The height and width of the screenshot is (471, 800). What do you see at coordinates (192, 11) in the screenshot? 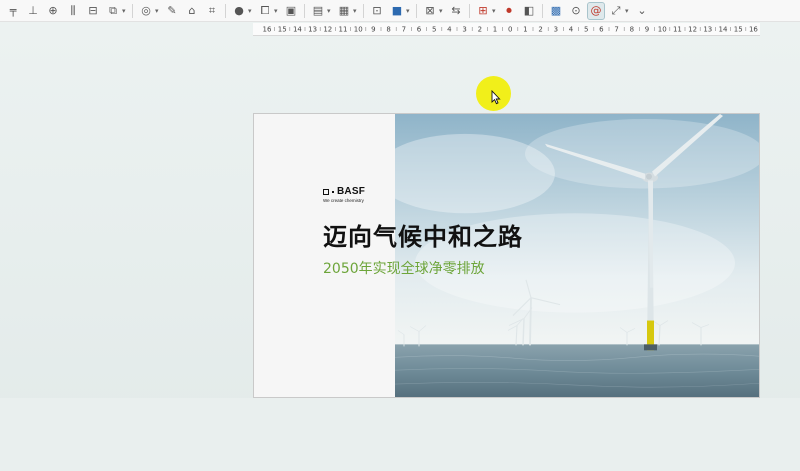
I see `eraser-icon: ⌂` at bounding box center [192, 11].